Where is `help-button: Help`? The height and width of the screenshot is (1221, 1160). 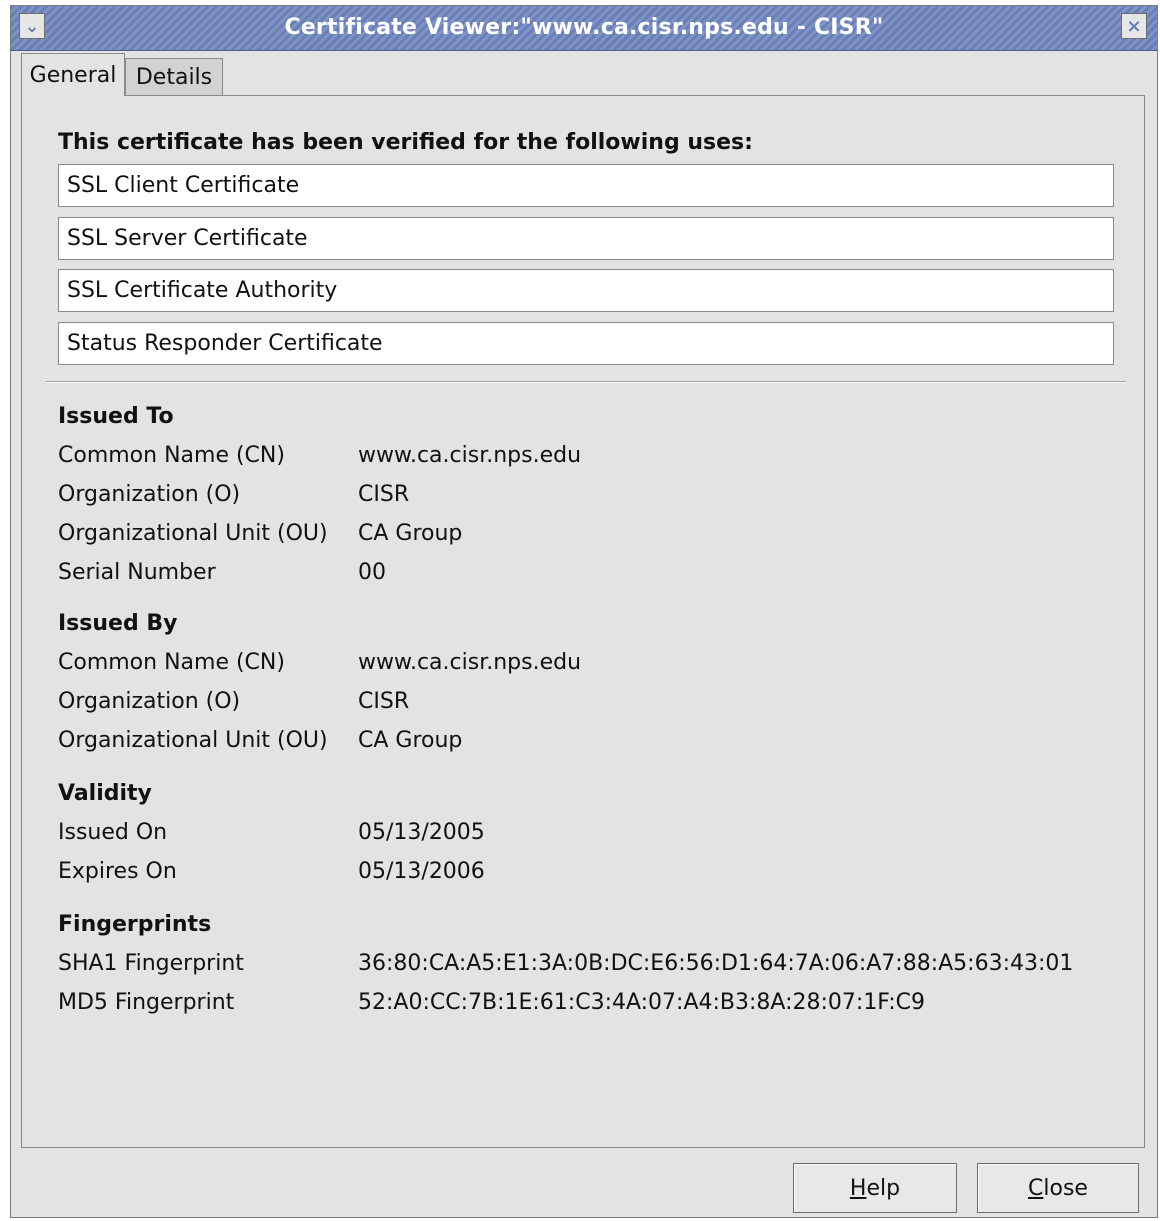
help-button: Help is located at coordinates (875, 1188).